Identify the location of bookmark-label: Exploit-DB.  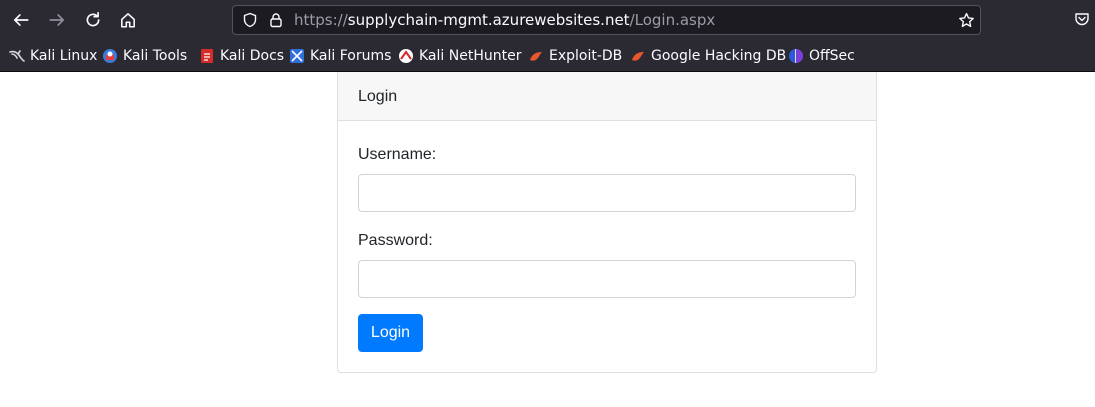
(586, 56).